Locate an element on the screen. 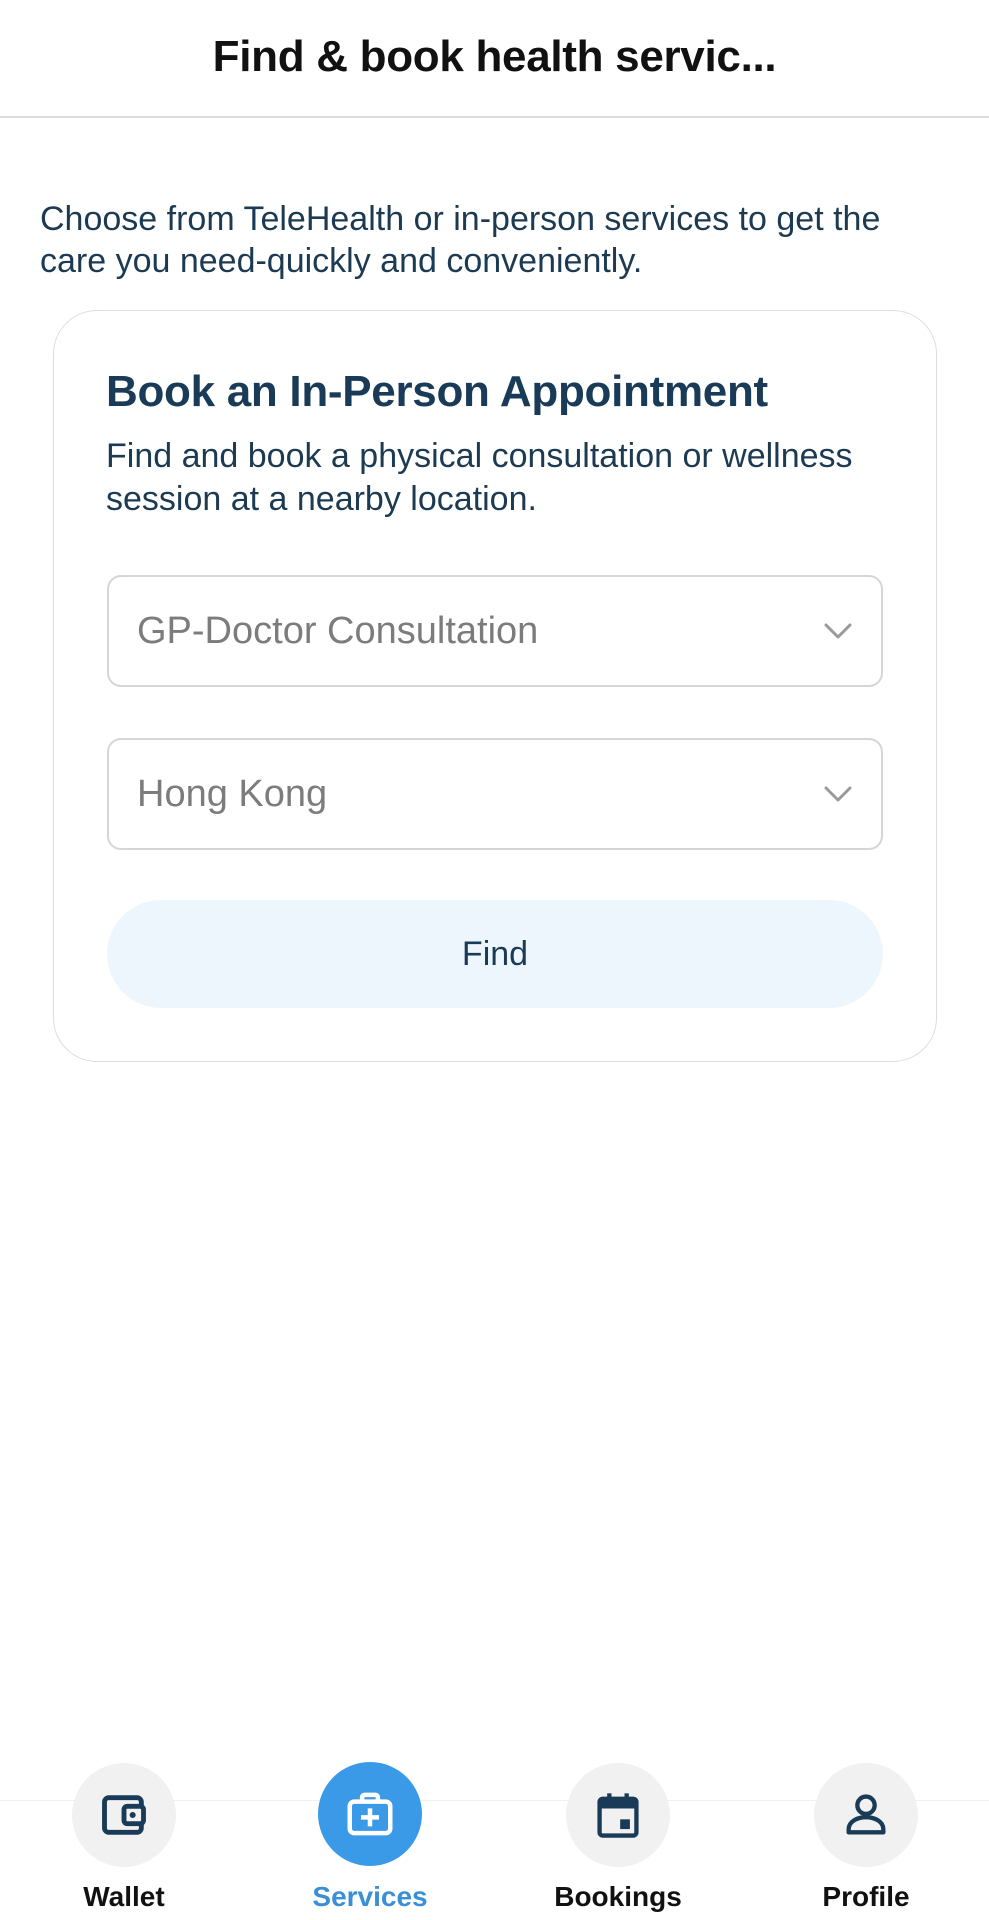 This screenshot has height=1920, width=989. nav-label-bookings: Bookings is located at coordinates (618, 1896).